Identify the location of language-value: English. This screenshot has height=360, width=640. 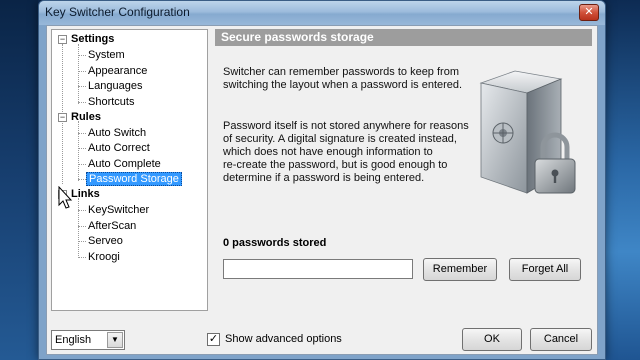
(73, 340).